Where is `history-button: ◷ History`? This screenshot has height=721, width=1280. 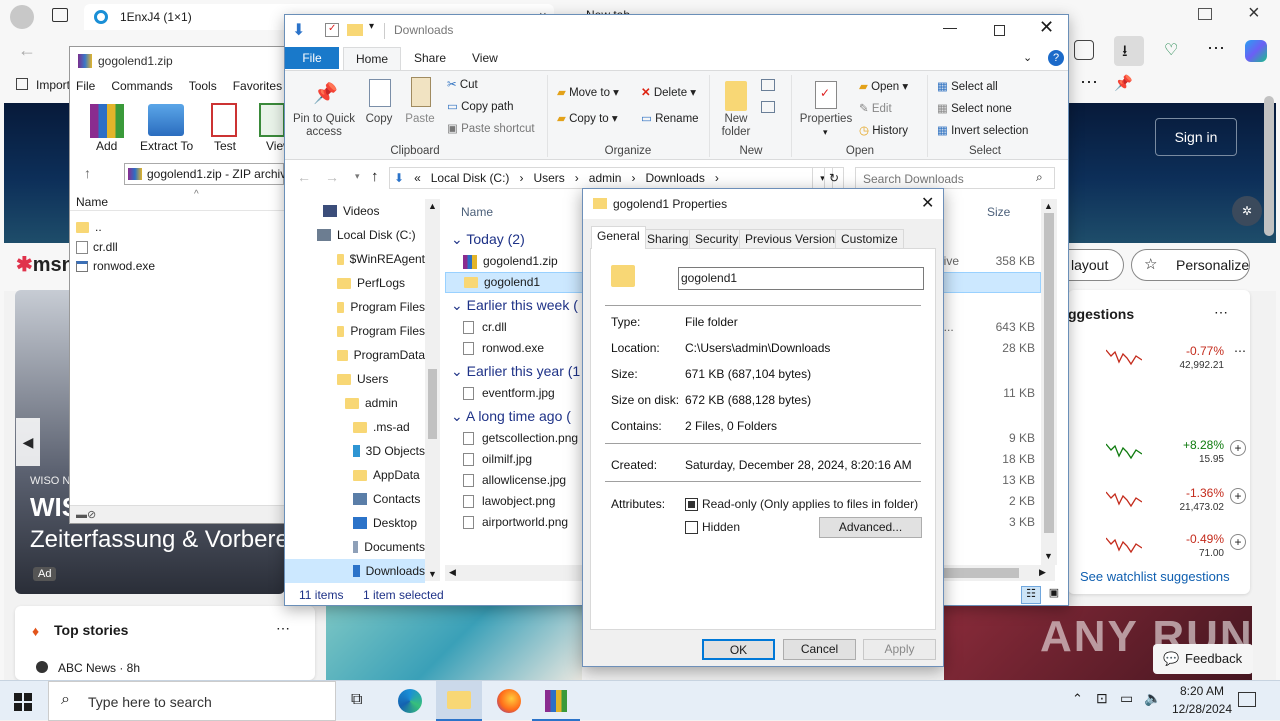 history-button: ◷ History is located at coordinates (883, 130).